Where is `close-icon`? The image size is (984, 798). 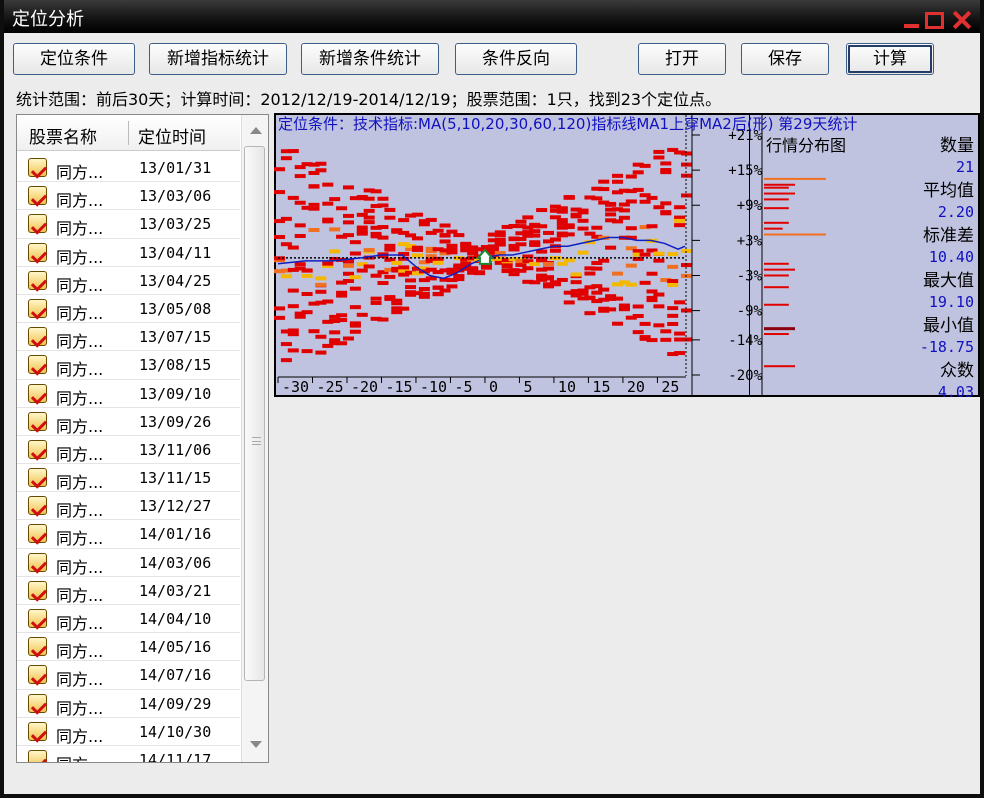
close-icon is located at coordinates (962, 20).